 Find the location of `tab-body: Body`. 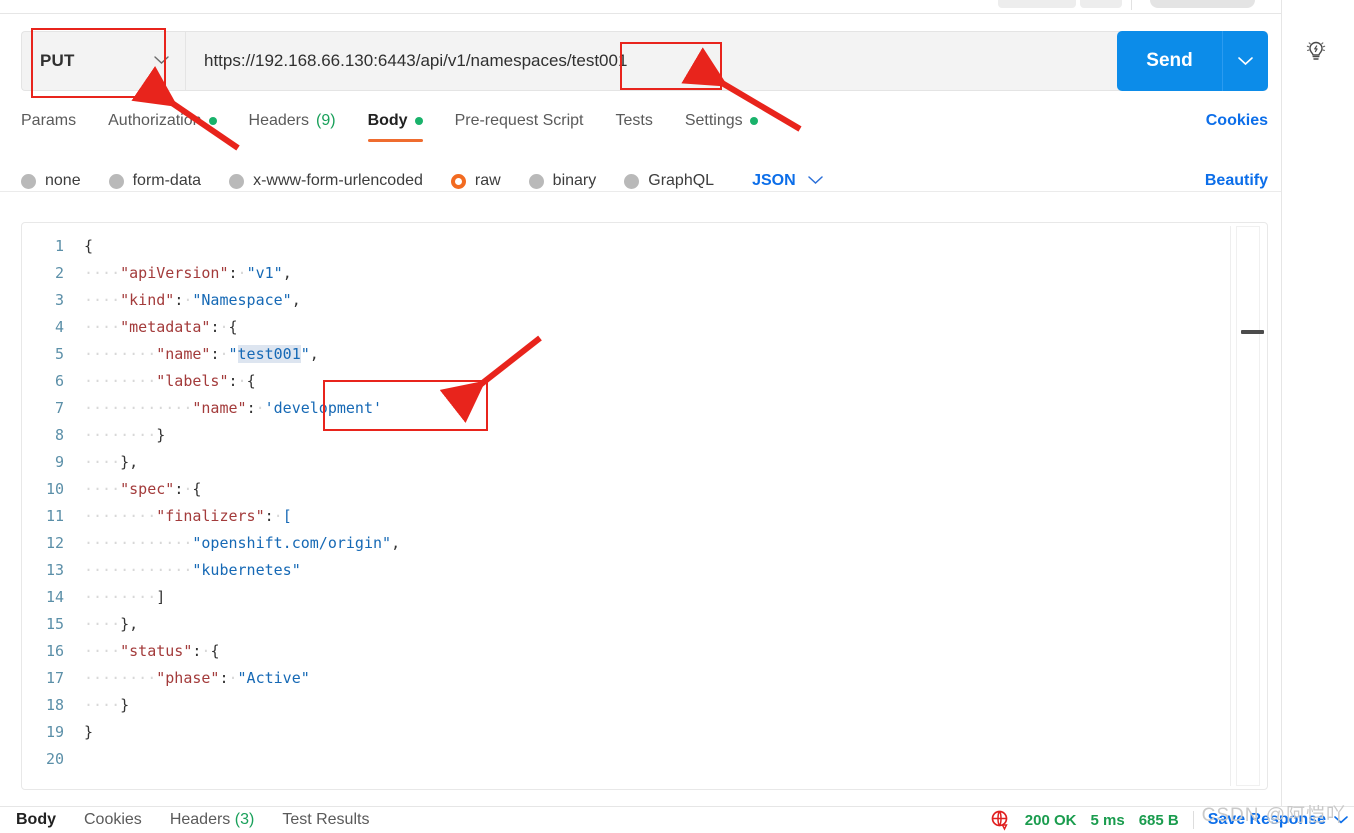

tab-body: Body is located at coordinates (395, 125).